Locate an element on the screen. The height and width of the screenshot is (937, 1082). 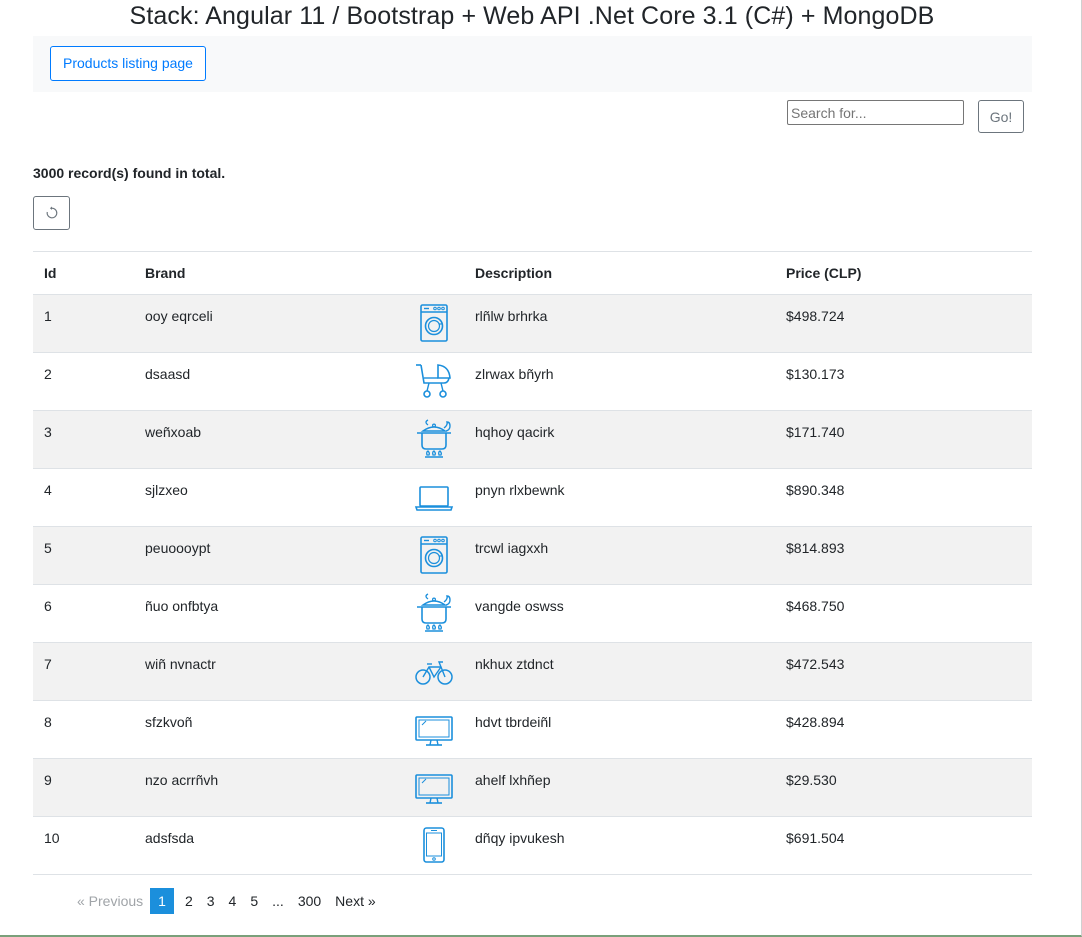
pagination: « Previous 1 2 3 4 5... 300 Next » is located at coordinates (226, 901).